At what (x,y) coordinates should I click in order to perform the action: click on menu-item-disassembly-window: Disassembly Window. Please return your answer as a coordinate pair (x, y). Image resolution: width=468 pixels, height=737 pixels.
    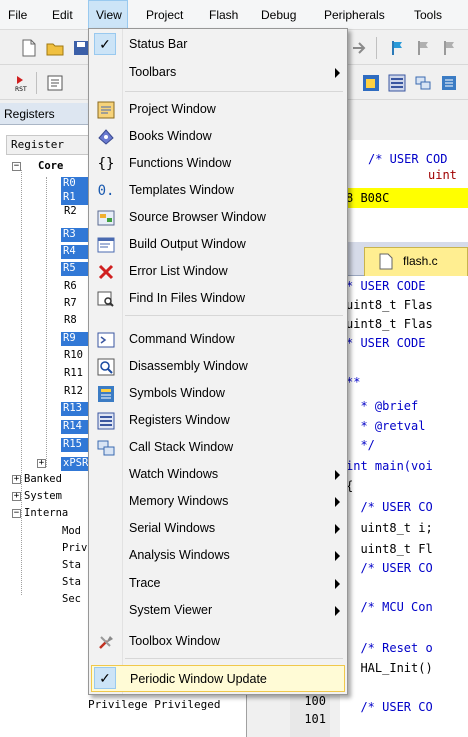
    Looking at the image, I should click on (218, 366).